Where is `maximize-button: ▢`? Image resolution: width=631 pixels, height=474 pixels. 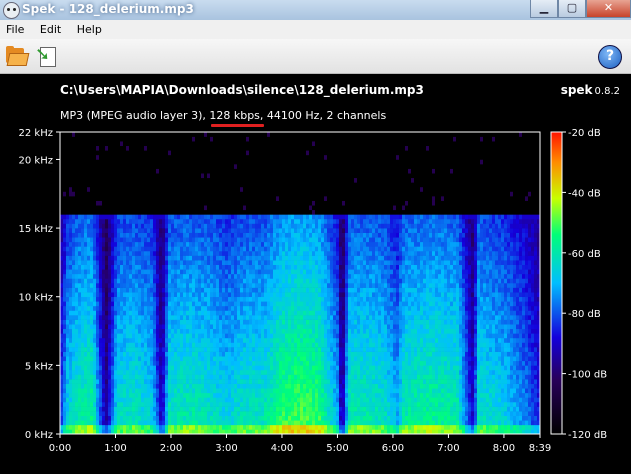 maximize-button: ▢ is located at coordinates (572, 9).